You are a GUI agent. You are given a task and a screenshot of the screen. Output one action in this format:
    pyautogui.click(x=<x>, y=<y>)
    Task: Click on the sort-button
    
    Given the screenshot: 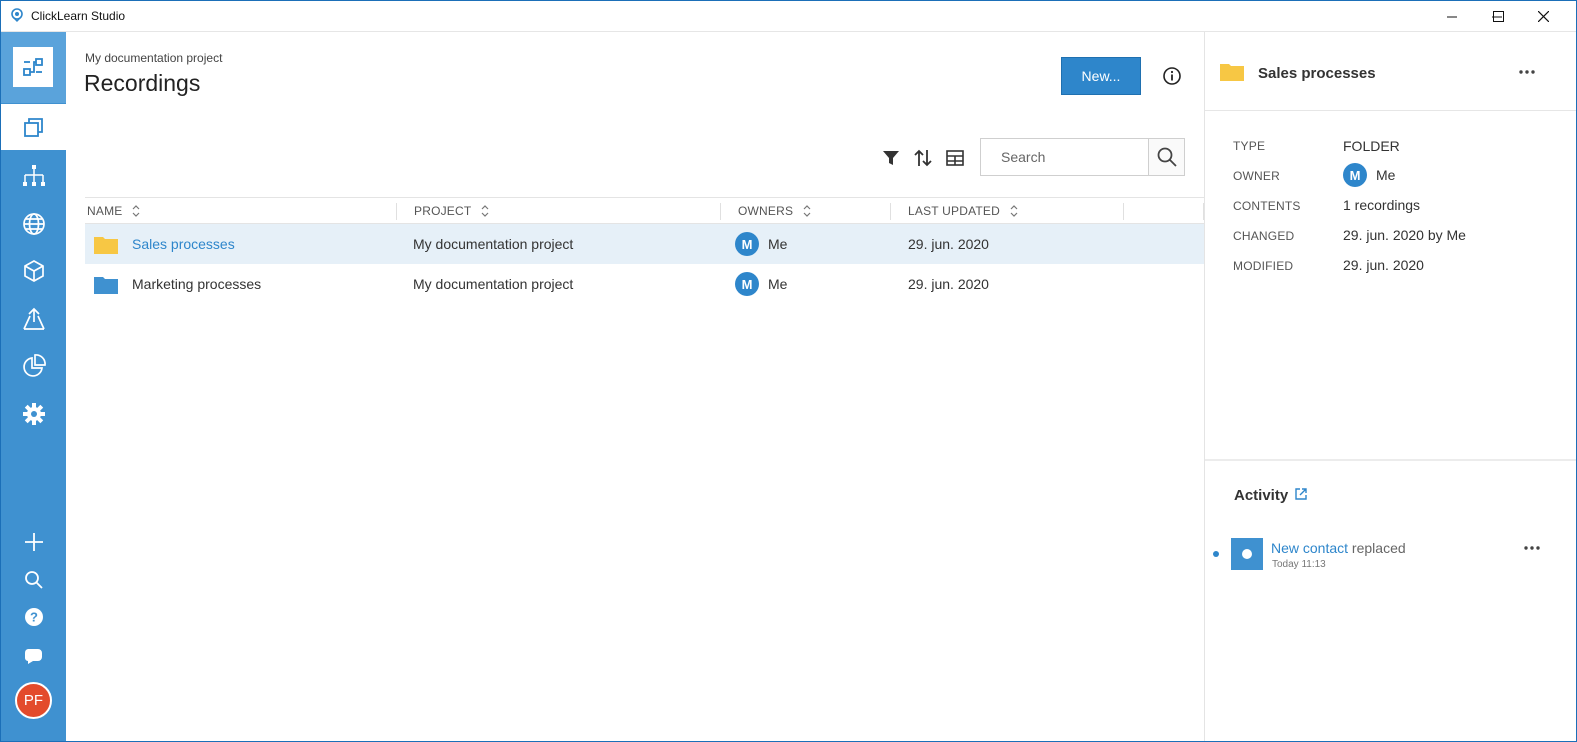 What is the action you would take?
    pyautogui.click(x=923, y=158)
    